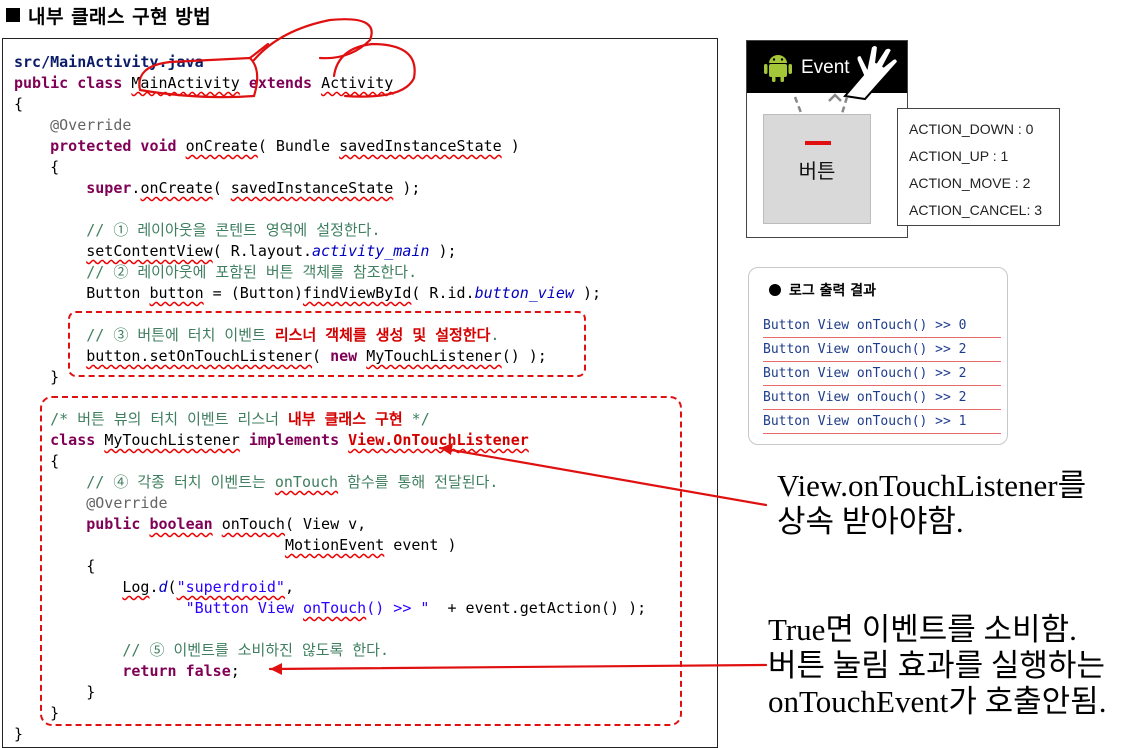  What do you see at coordinates (82, 293) in the screenshot?
I see `code-token: Button` at bounding box center [82, 293].